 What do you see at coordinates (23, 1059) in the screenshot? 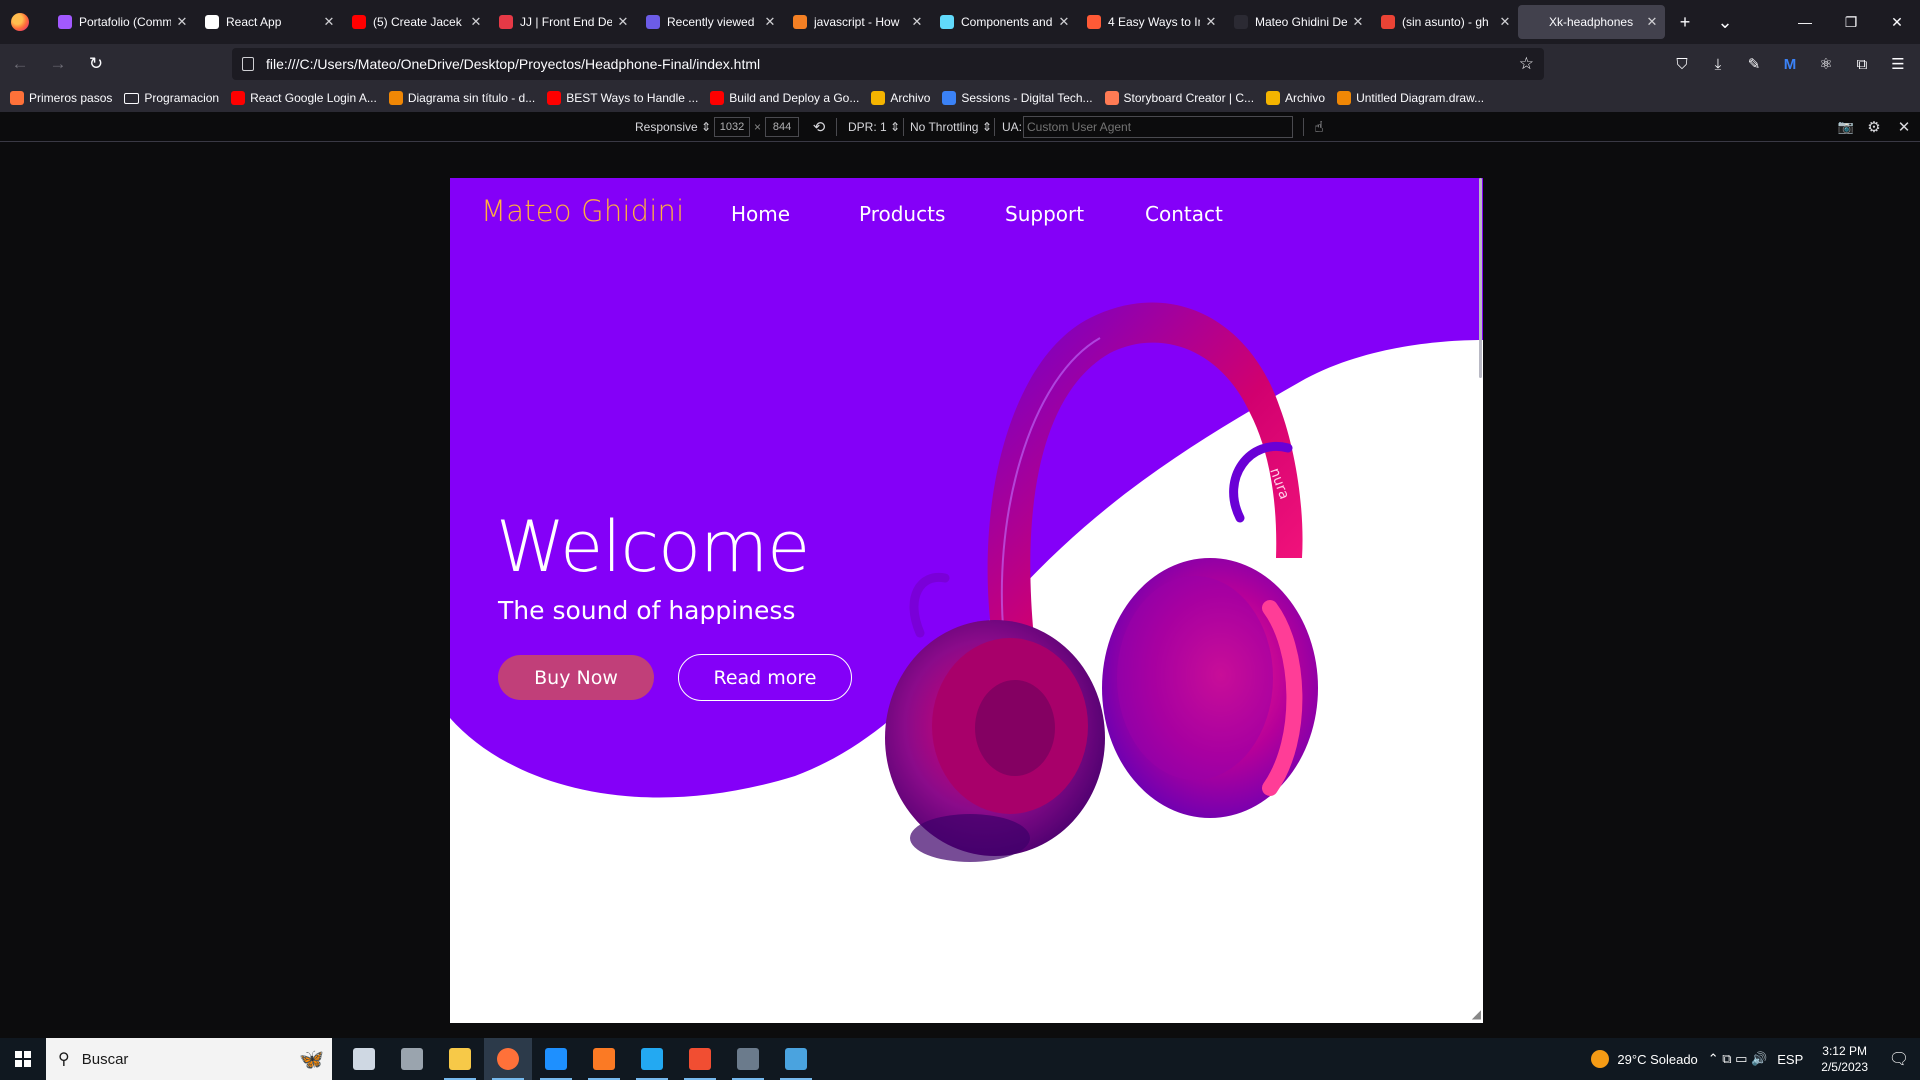
I see `start-button` at bounding box center [23, 1059].